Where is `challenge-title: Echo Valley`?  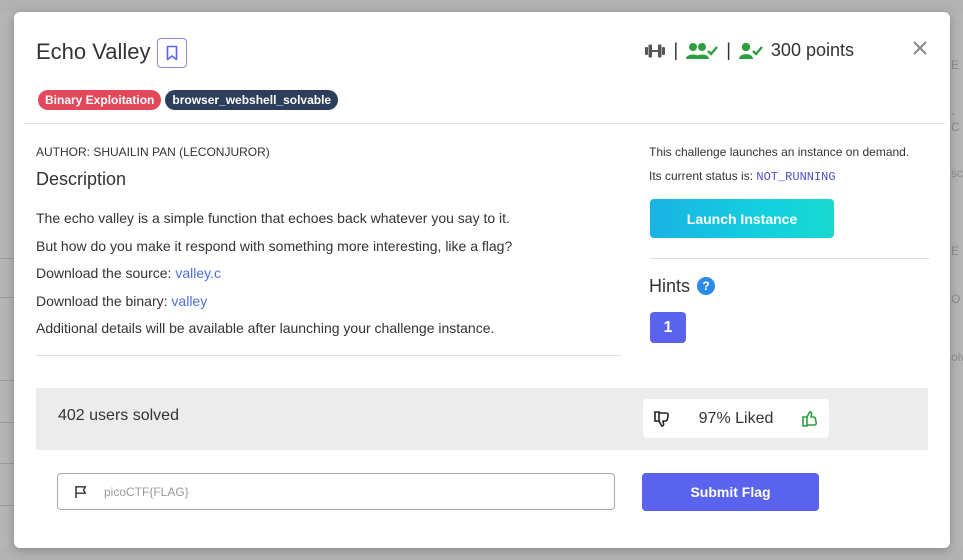
challenge-title: Echo Valley is located at coordinates (93, 51).